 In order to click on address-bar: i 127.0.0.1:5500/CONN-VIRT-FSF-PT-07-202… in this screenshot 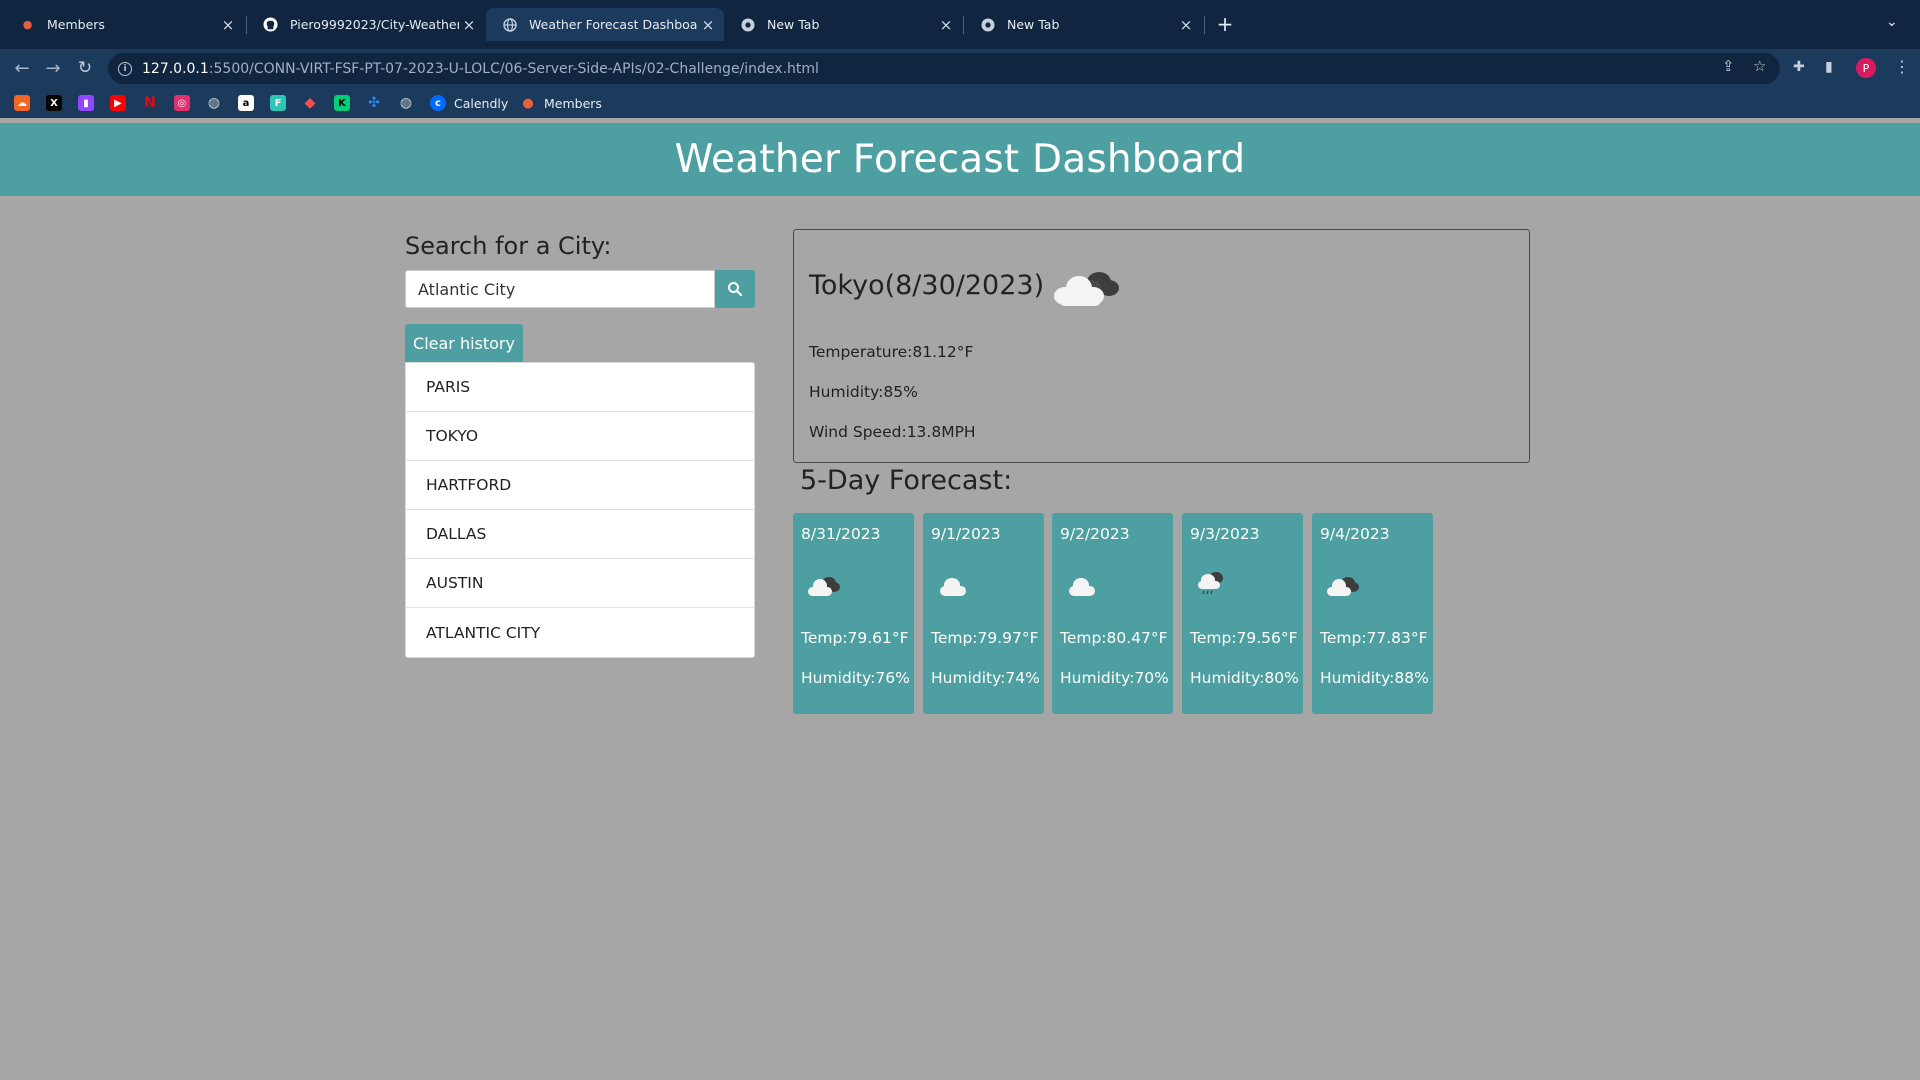, I will do `click(944, 68)`.